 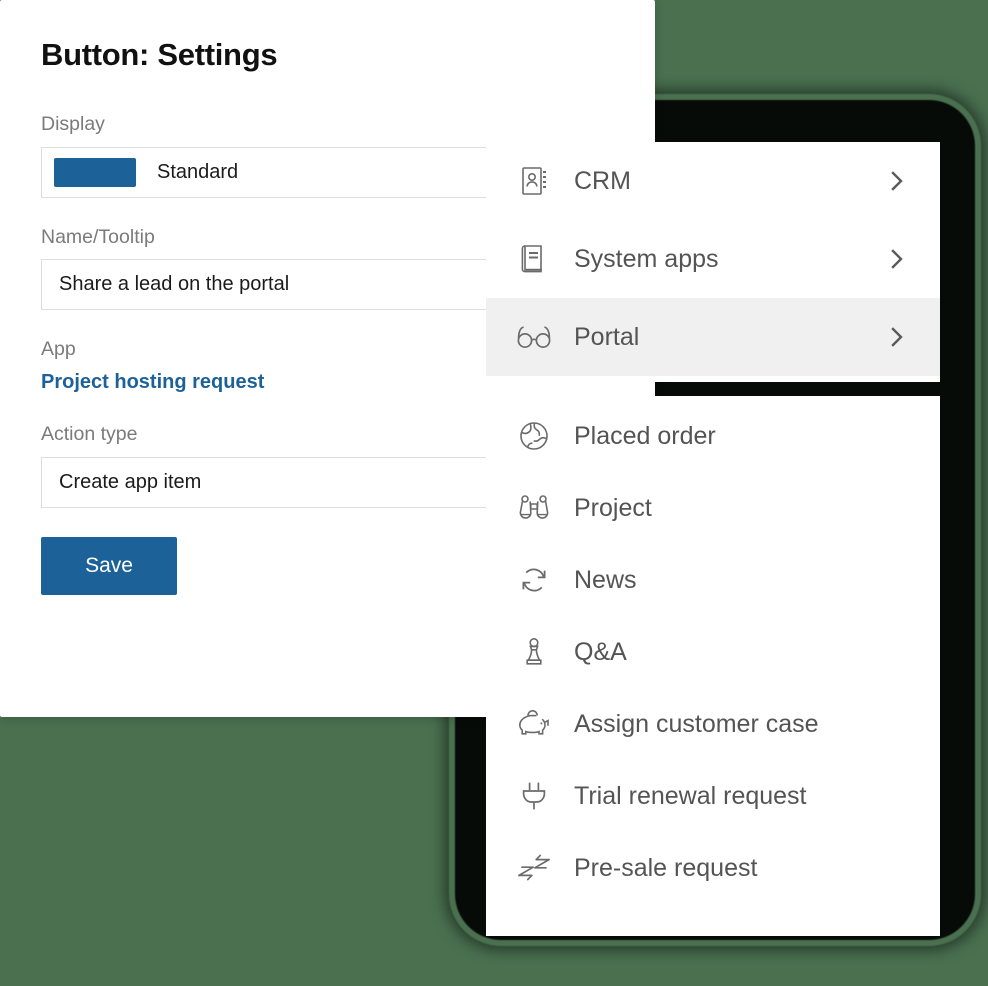 I want to click on refresh-icon, so click(x=534, y=580).